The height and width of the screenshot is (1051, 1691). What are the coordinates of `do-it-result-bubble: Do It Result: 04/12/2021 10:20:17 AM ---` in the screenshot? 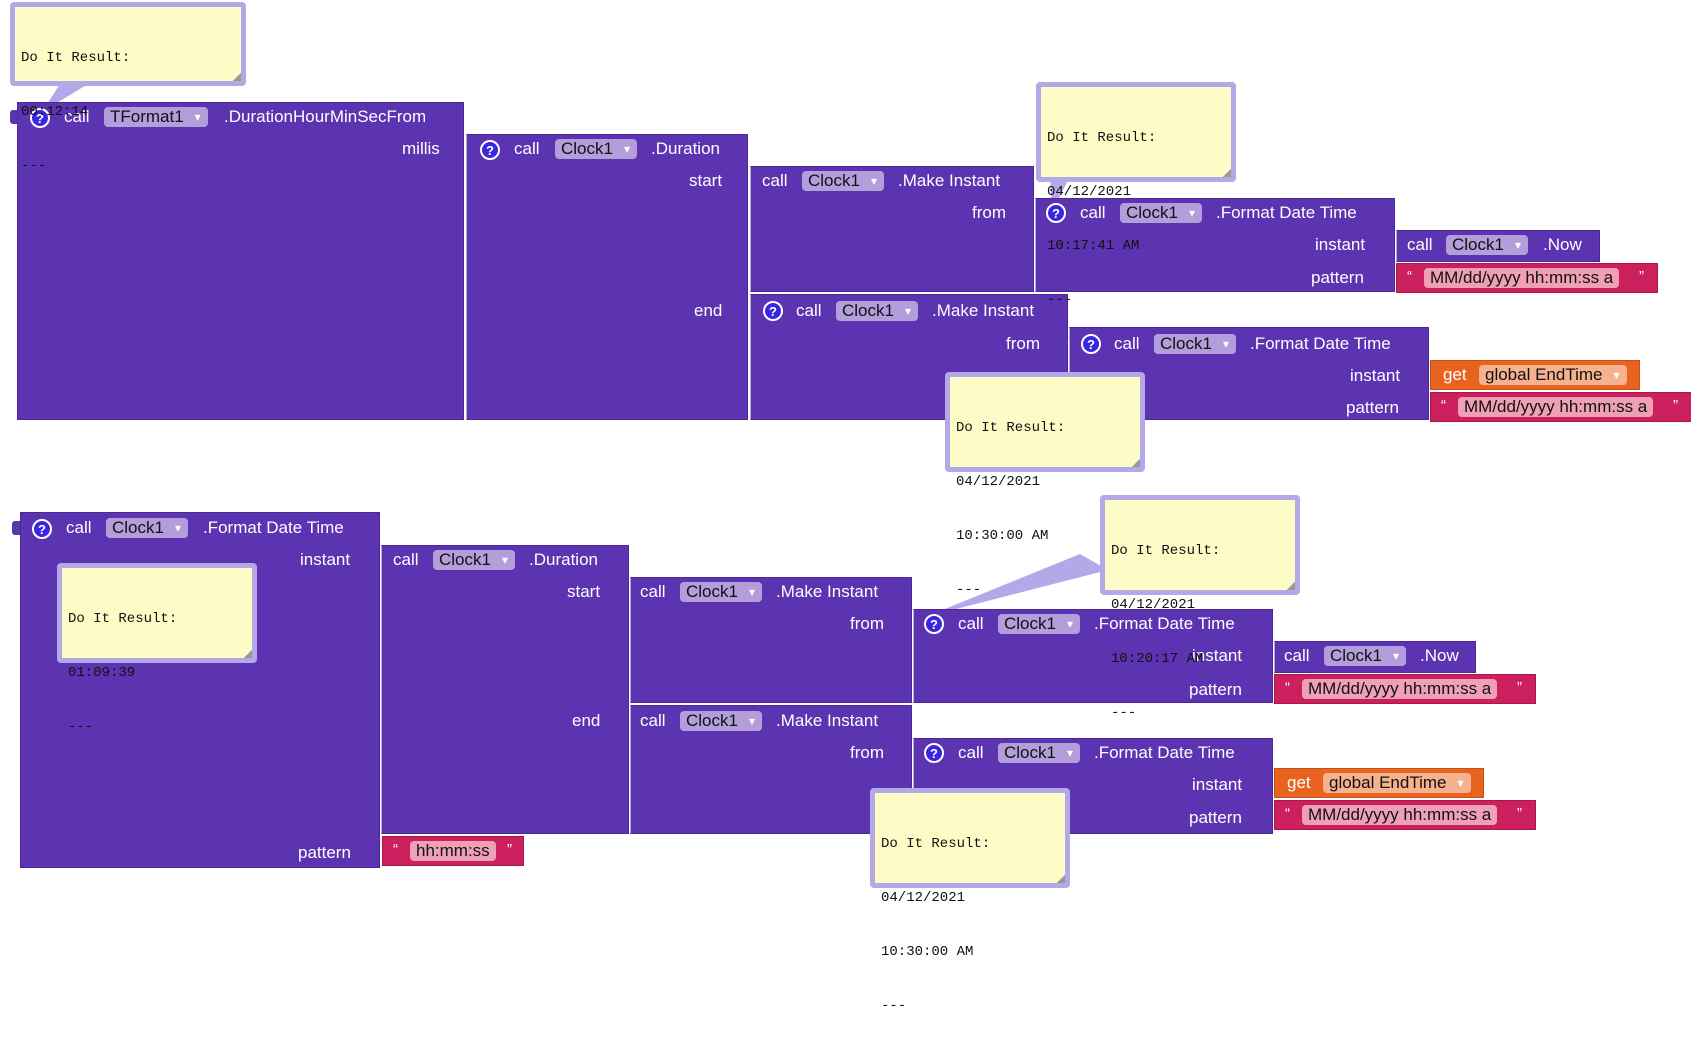 It's located at (1200, 608).